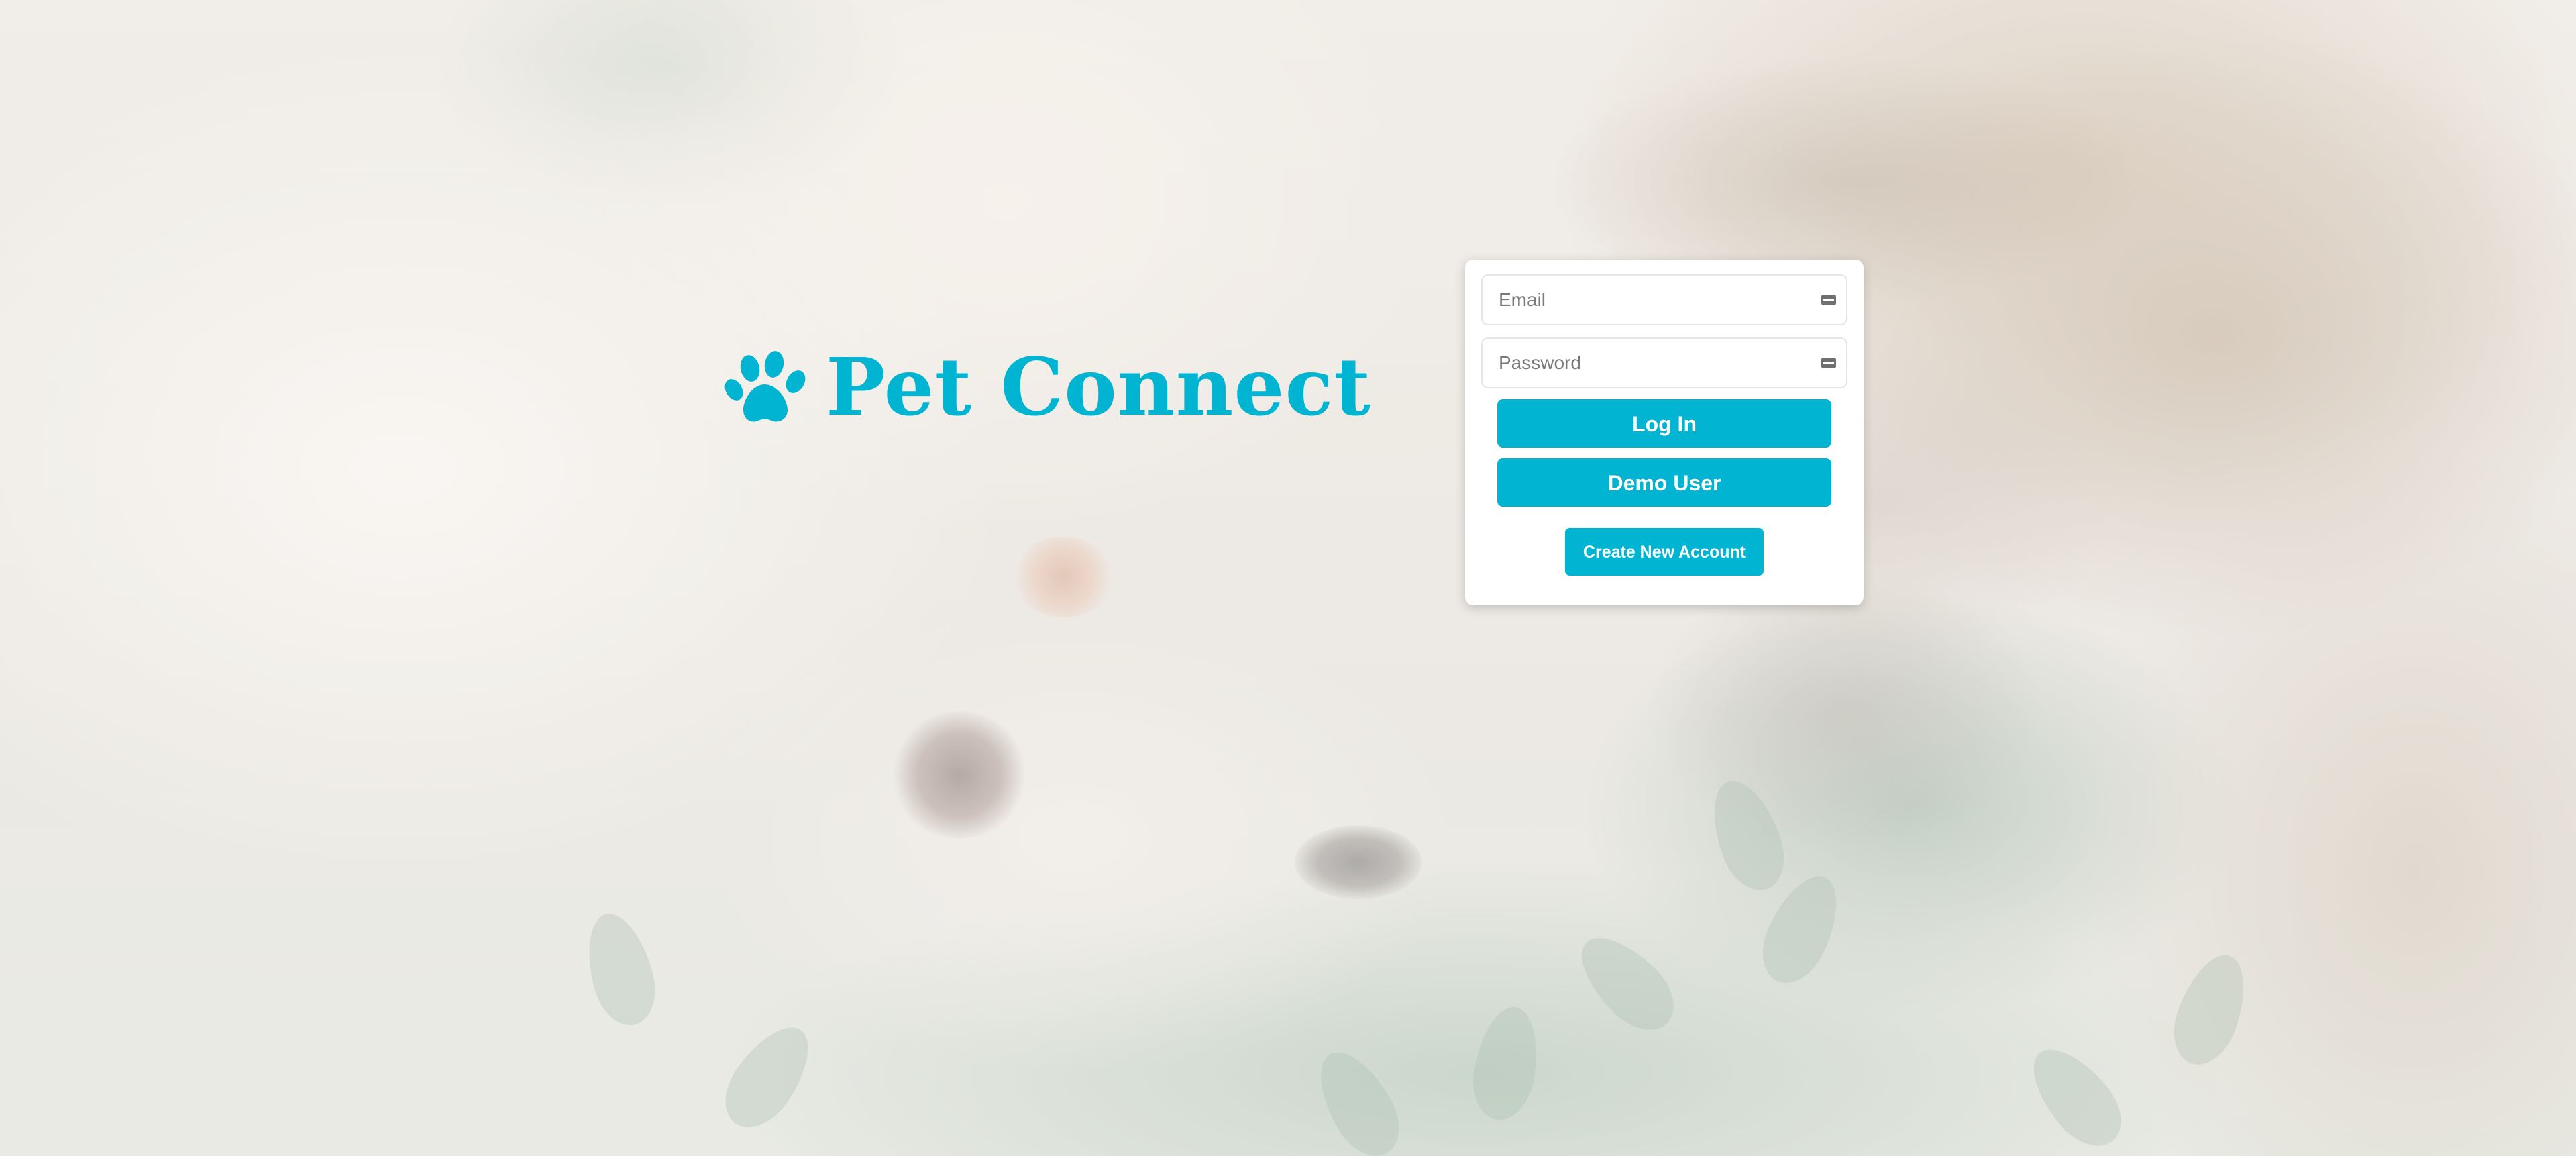 The width and height of the screenshot is (2576, 1156). I want to click on login-button: Log In, so click(1664, 423).